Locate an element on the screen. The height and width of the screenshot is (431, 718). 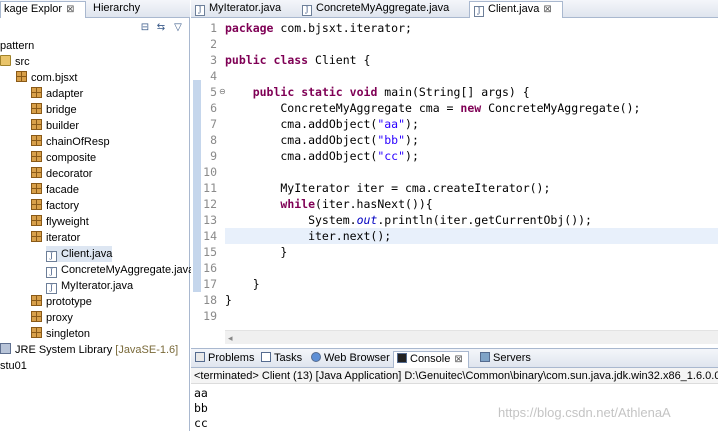
view-tab-servers: Servers is located at coordinates (504, 359).